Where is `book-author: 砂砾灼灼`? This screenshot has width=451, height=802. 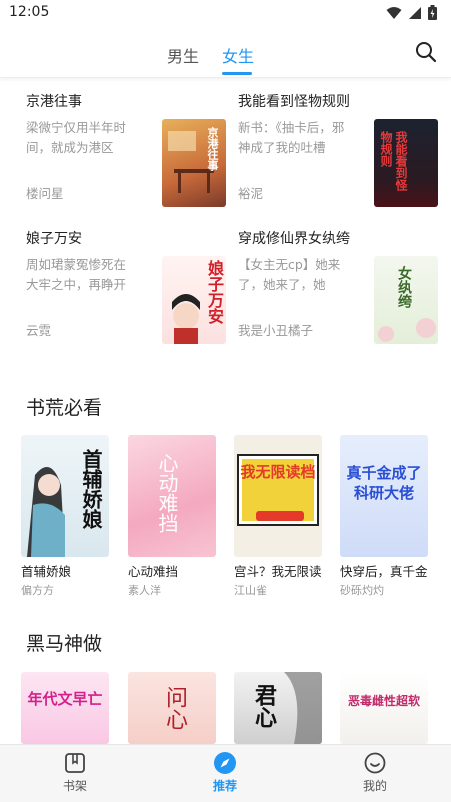 book-author: 砂砾灼灼 is located at coordinates (362, 590).